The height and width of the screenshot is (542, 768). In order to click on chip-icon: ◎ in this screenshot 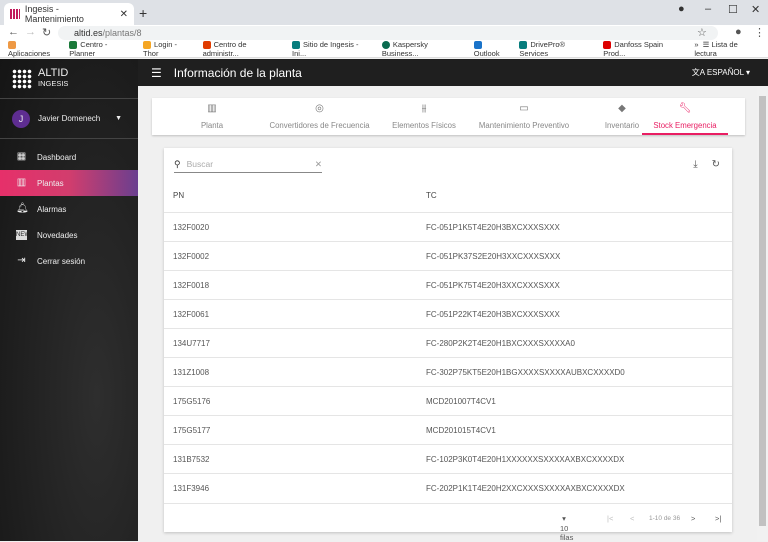, I will do `click(319, 108)`.